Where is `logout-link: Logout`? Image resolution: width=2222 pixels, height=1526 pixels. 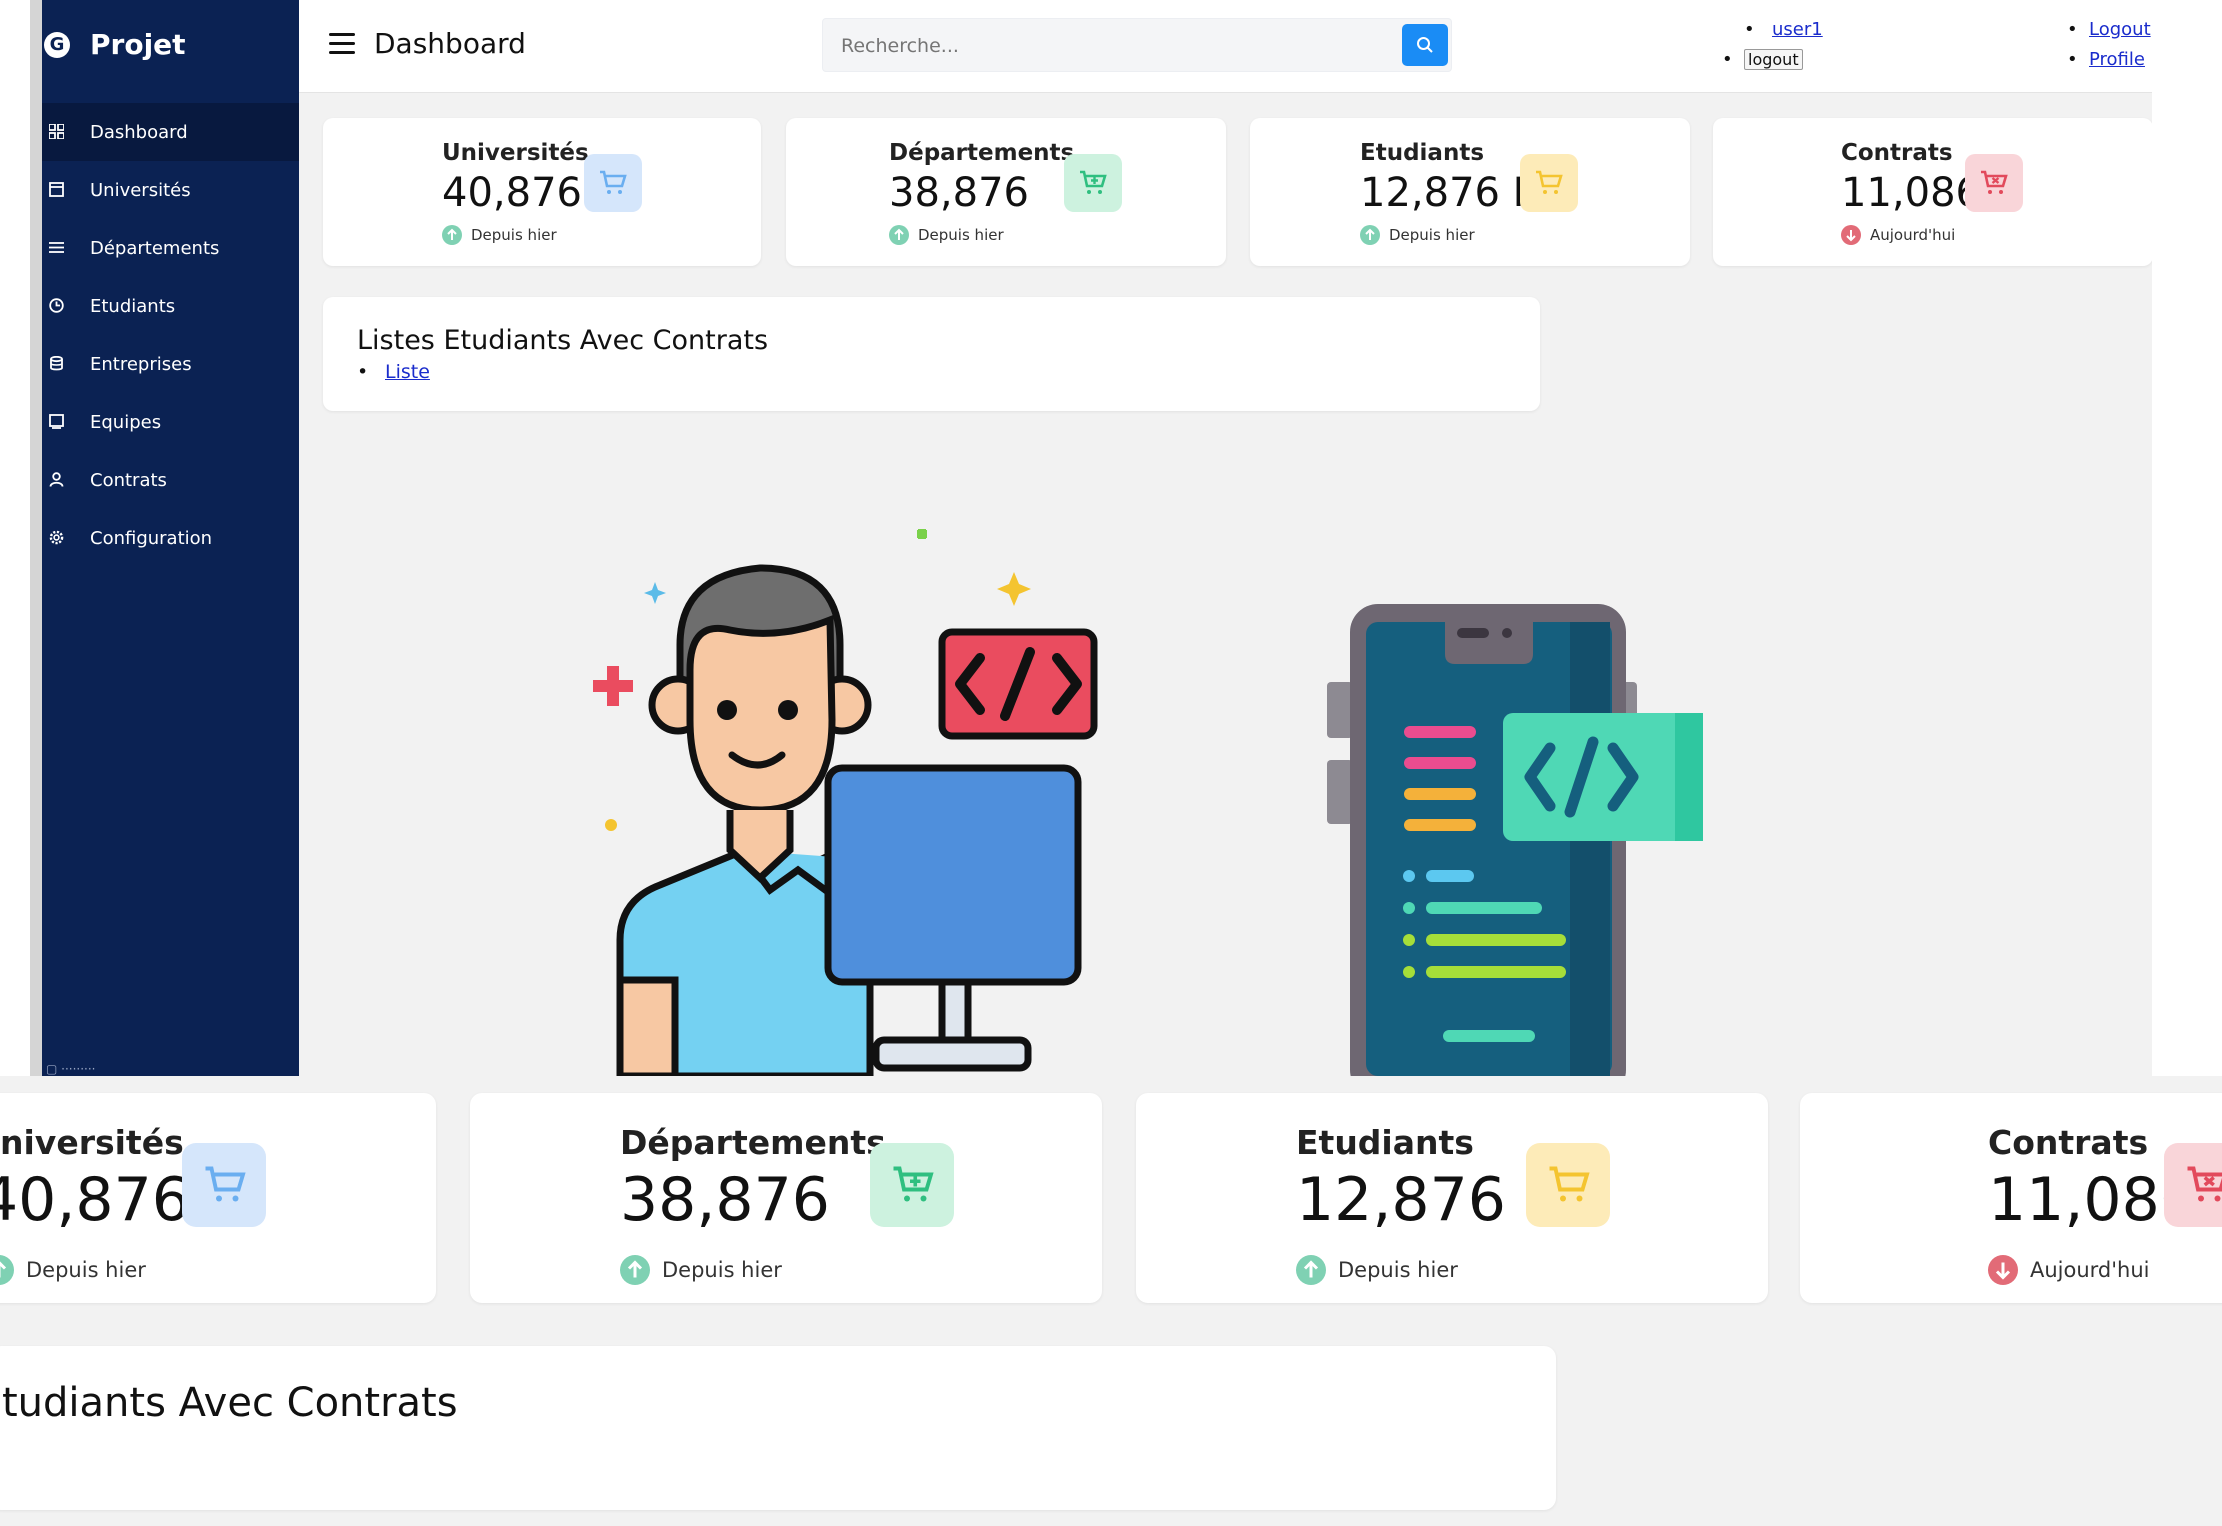 logout-link: Logout is located at coordinates (2120, 29).